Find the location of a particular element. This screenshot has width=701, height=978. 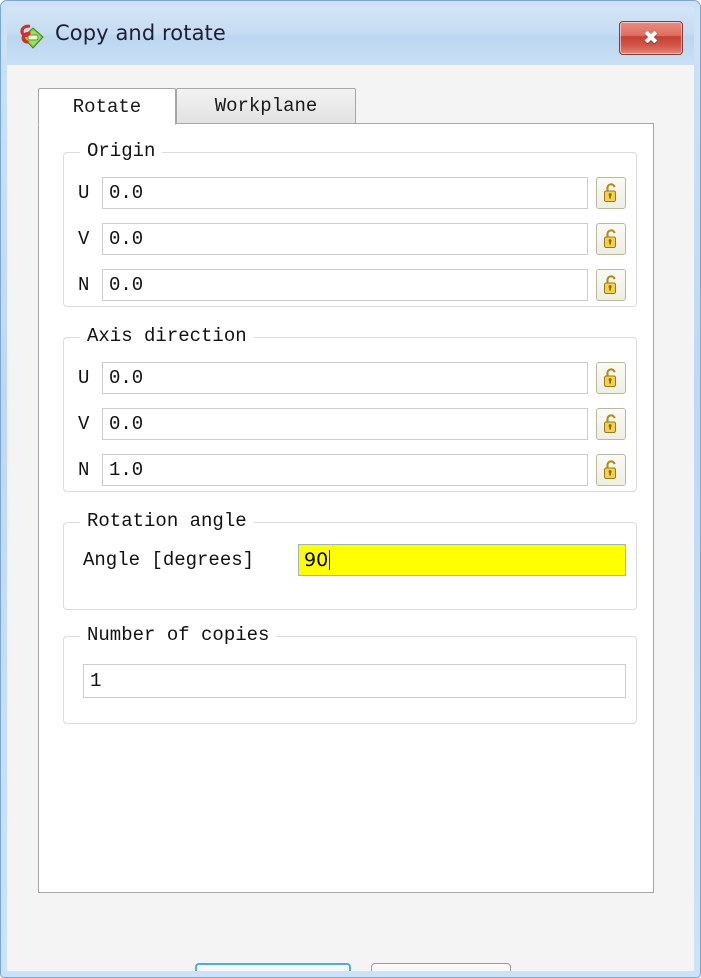

text-caret is located at coordinates (330, 560).